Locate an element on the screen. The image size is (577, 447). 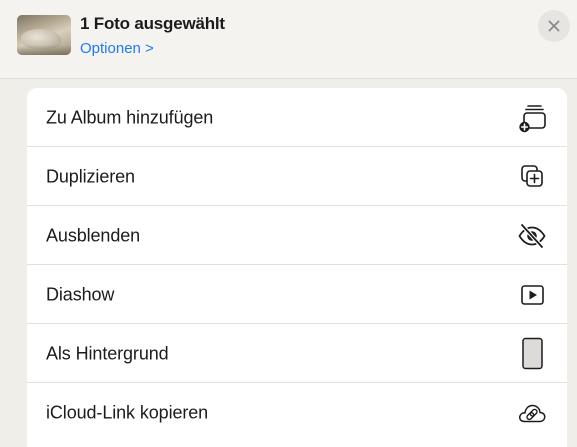
xmark-icon is located at coordinates (554, 26).